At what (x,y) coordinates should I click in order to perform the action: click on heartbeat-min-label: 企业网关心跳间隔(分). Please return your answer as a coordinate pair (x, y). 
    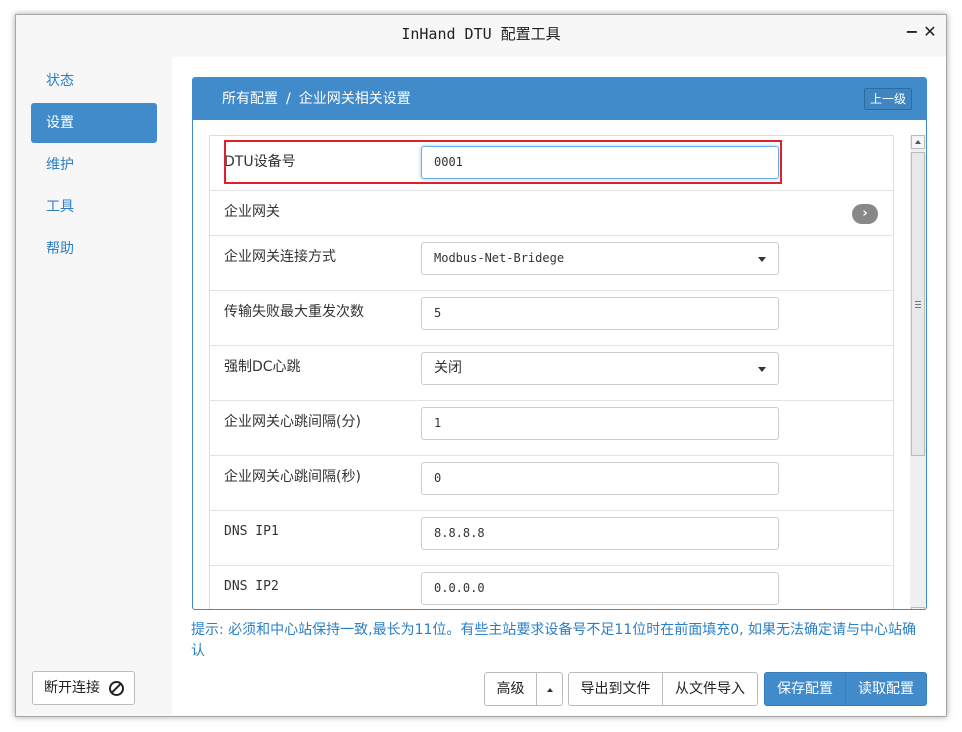
    Looking at the image, I should click on (292, 422).